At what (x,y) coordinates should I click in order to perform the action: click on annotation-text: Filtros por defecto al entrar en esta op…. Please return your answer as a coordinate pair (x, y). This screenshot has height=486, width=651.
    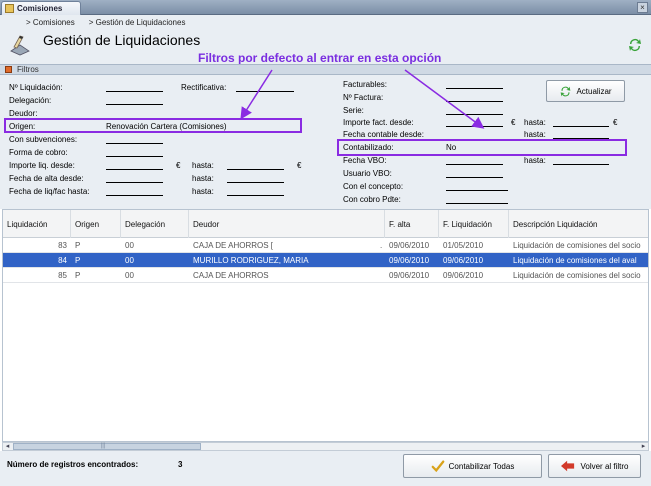
    Looking at the image, I should click on (320, 58).